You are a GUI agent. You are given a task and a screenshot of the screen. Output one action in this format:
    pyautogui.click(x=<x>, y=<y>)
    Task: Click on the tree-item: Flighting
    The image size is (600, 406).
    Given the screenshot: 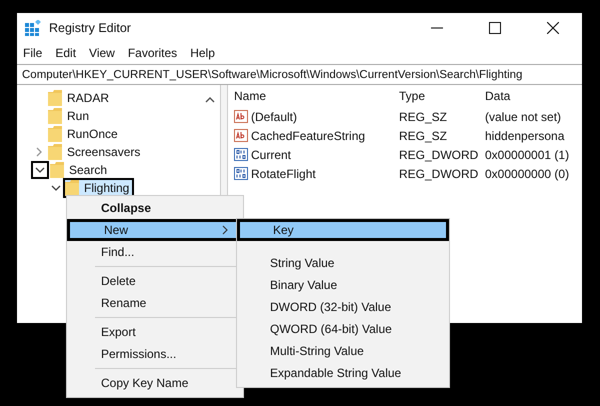 What is the action you would take?
    pyautogui.click(x=98, y=188)
    